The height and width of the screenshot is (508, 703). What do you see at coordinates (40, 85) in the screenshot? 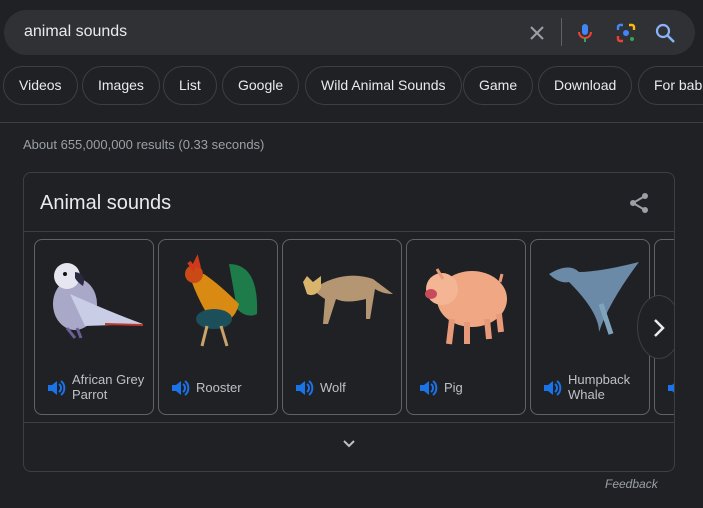
I see `chip-videos: Videos` at bounding box center [40, 85].